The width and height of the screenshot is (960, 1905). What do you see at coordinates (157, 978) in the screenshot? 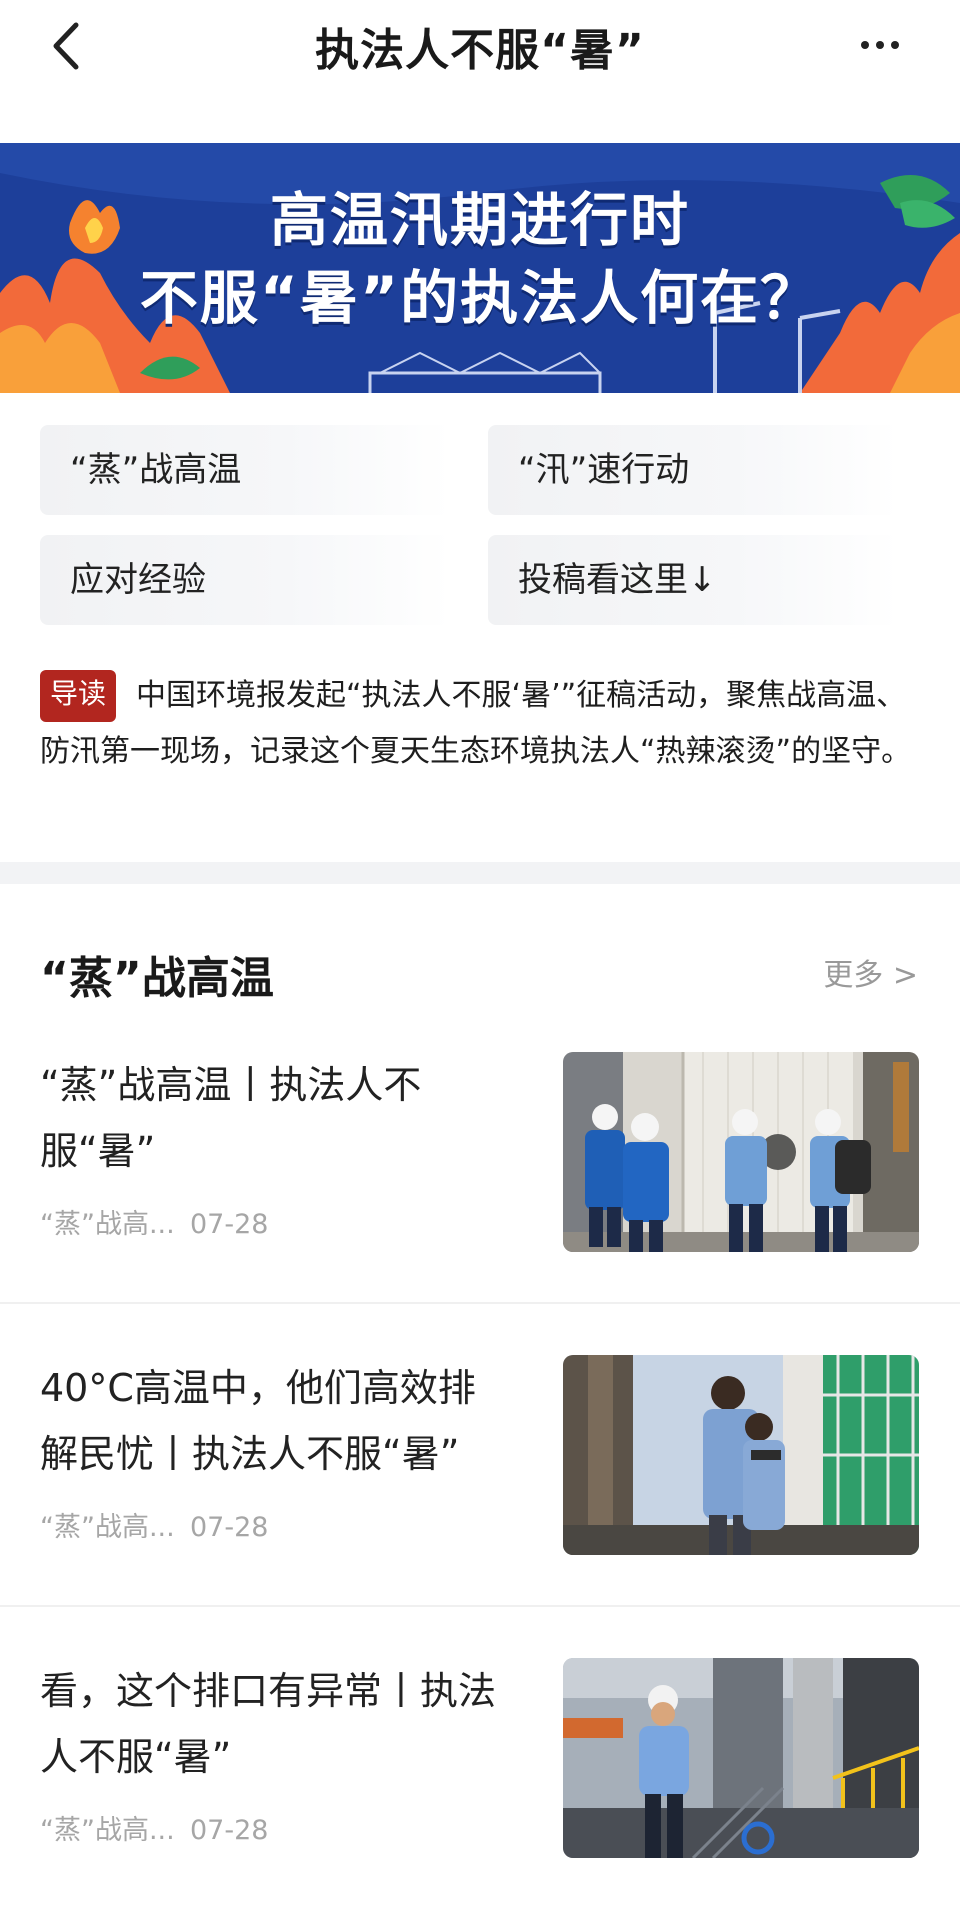
I see `section-title: “蒸”战高温` at bounding box center [157, 978].